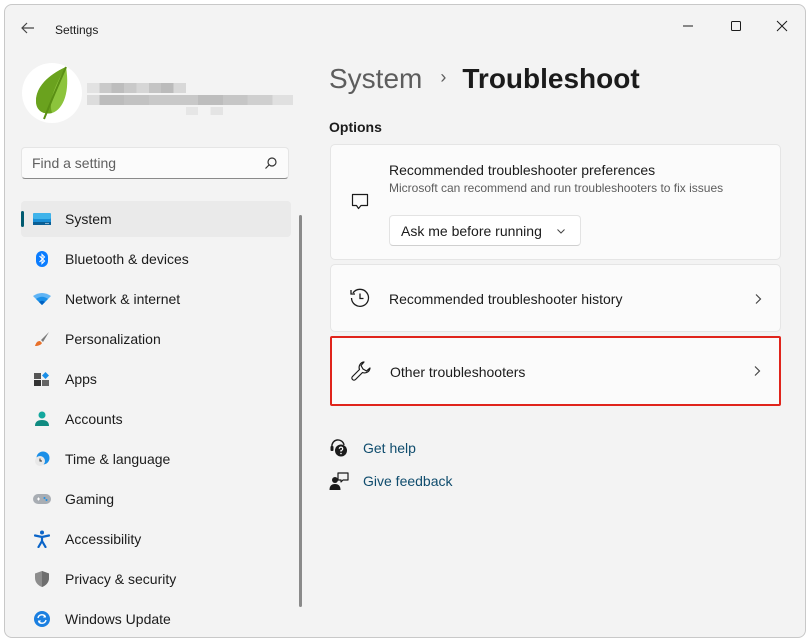  I want to click on minimize-icon, so click(688, 26).